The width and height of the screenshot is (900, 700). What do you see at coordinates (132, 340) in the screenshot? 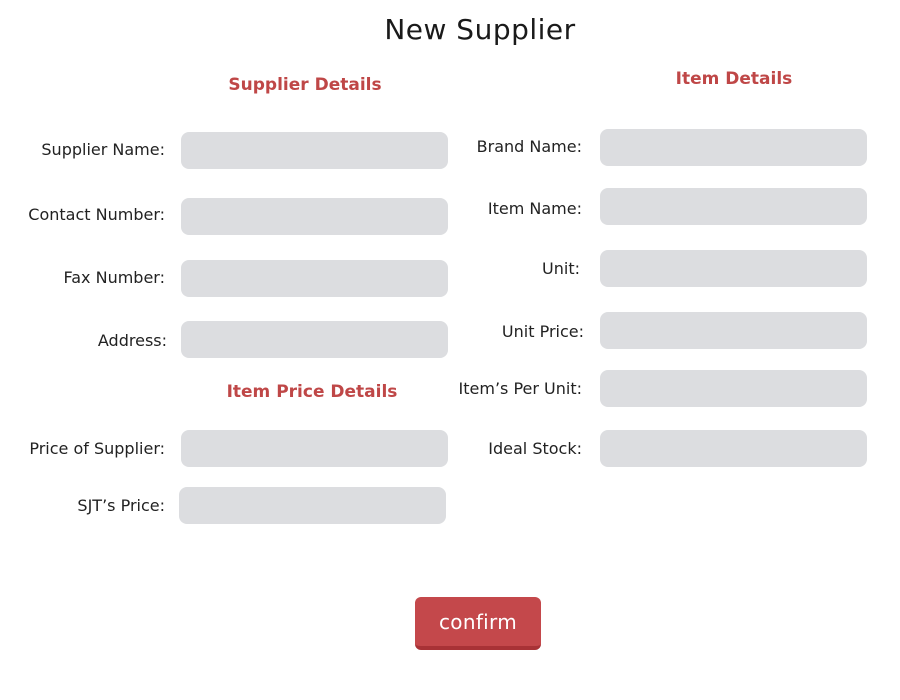
I see `address-label: Address:` at bounding box center [132, 340].